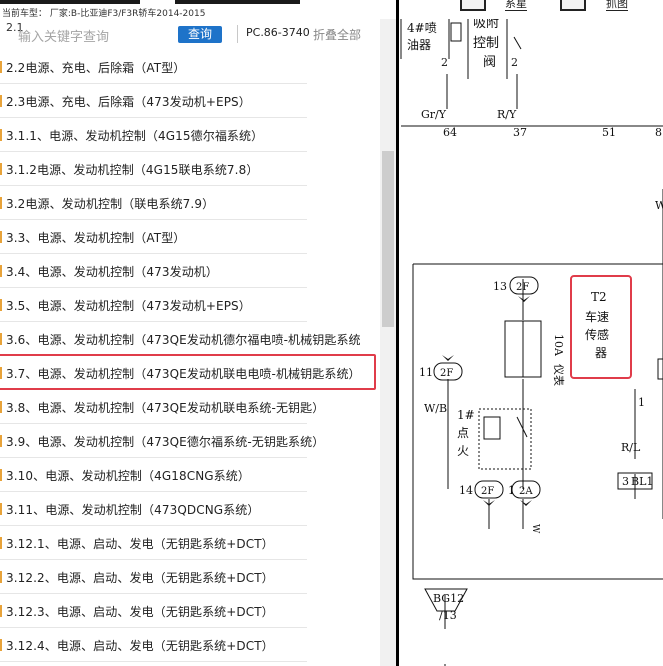 The image size is (663, 666). I want to click on tree-item: 3.12.2、电源、启动、发电（无钥匙系统+DCT）, so click(153, 577).